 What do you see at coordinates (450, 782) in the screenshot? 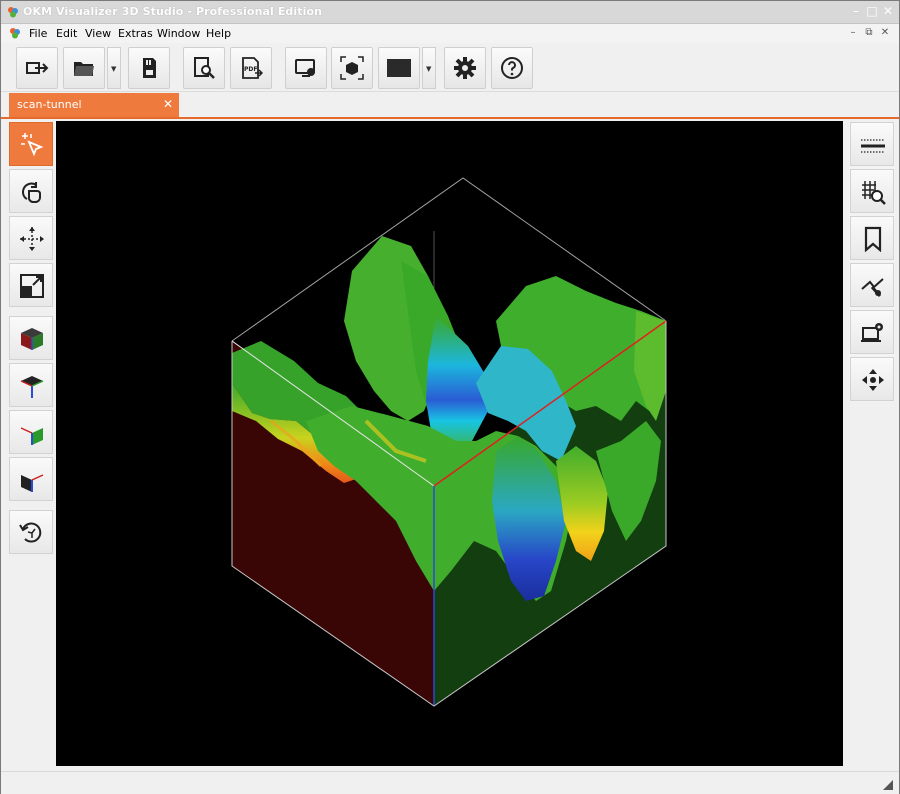
I see `status-bar` at bounding box center [450, 782].